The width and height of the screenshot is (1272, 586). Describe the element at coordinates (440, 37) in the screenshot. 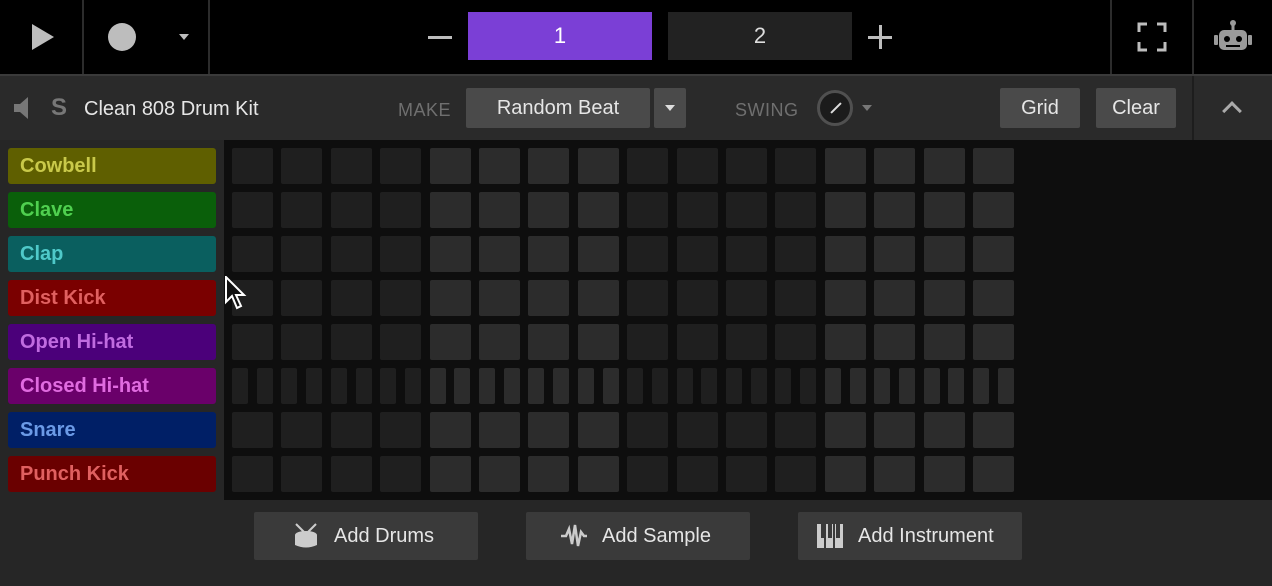

I see `remove-pattern-button` at that location.